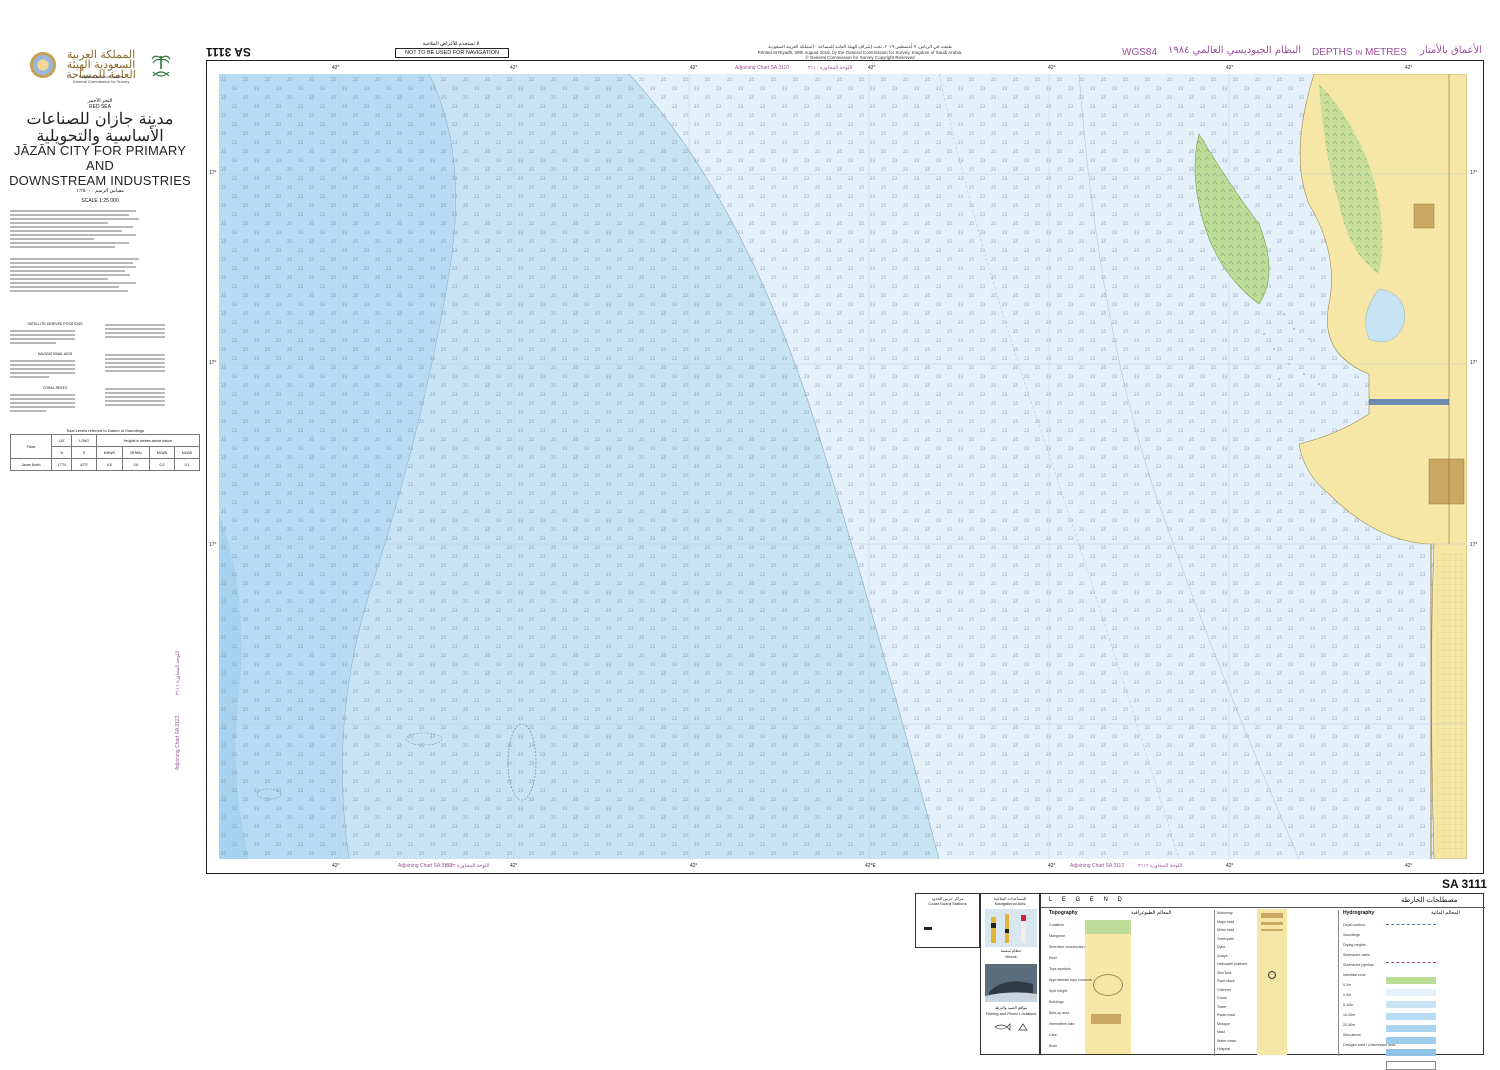  What do you see at coordinates (1226, 930) in the screenshot?
I see `road-legend-item: Minor road` at bounding box center [1226, 930].